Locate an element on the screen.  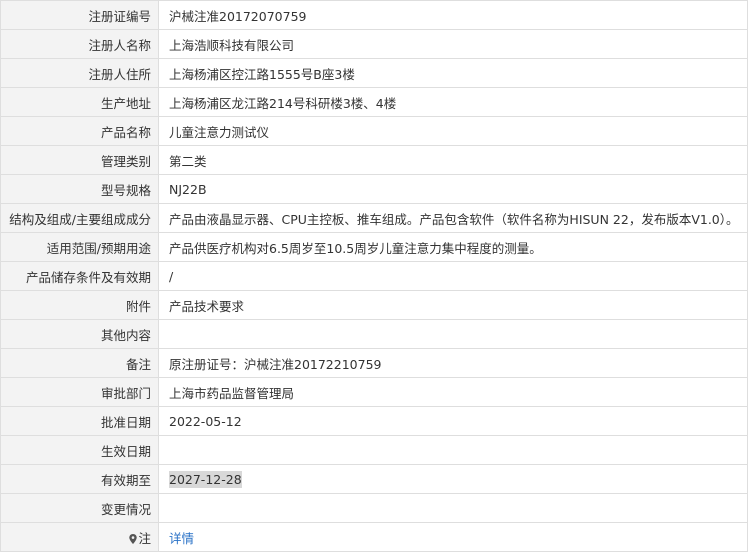
label-management-category: 管理类别 is located at coordinates (79, 160).